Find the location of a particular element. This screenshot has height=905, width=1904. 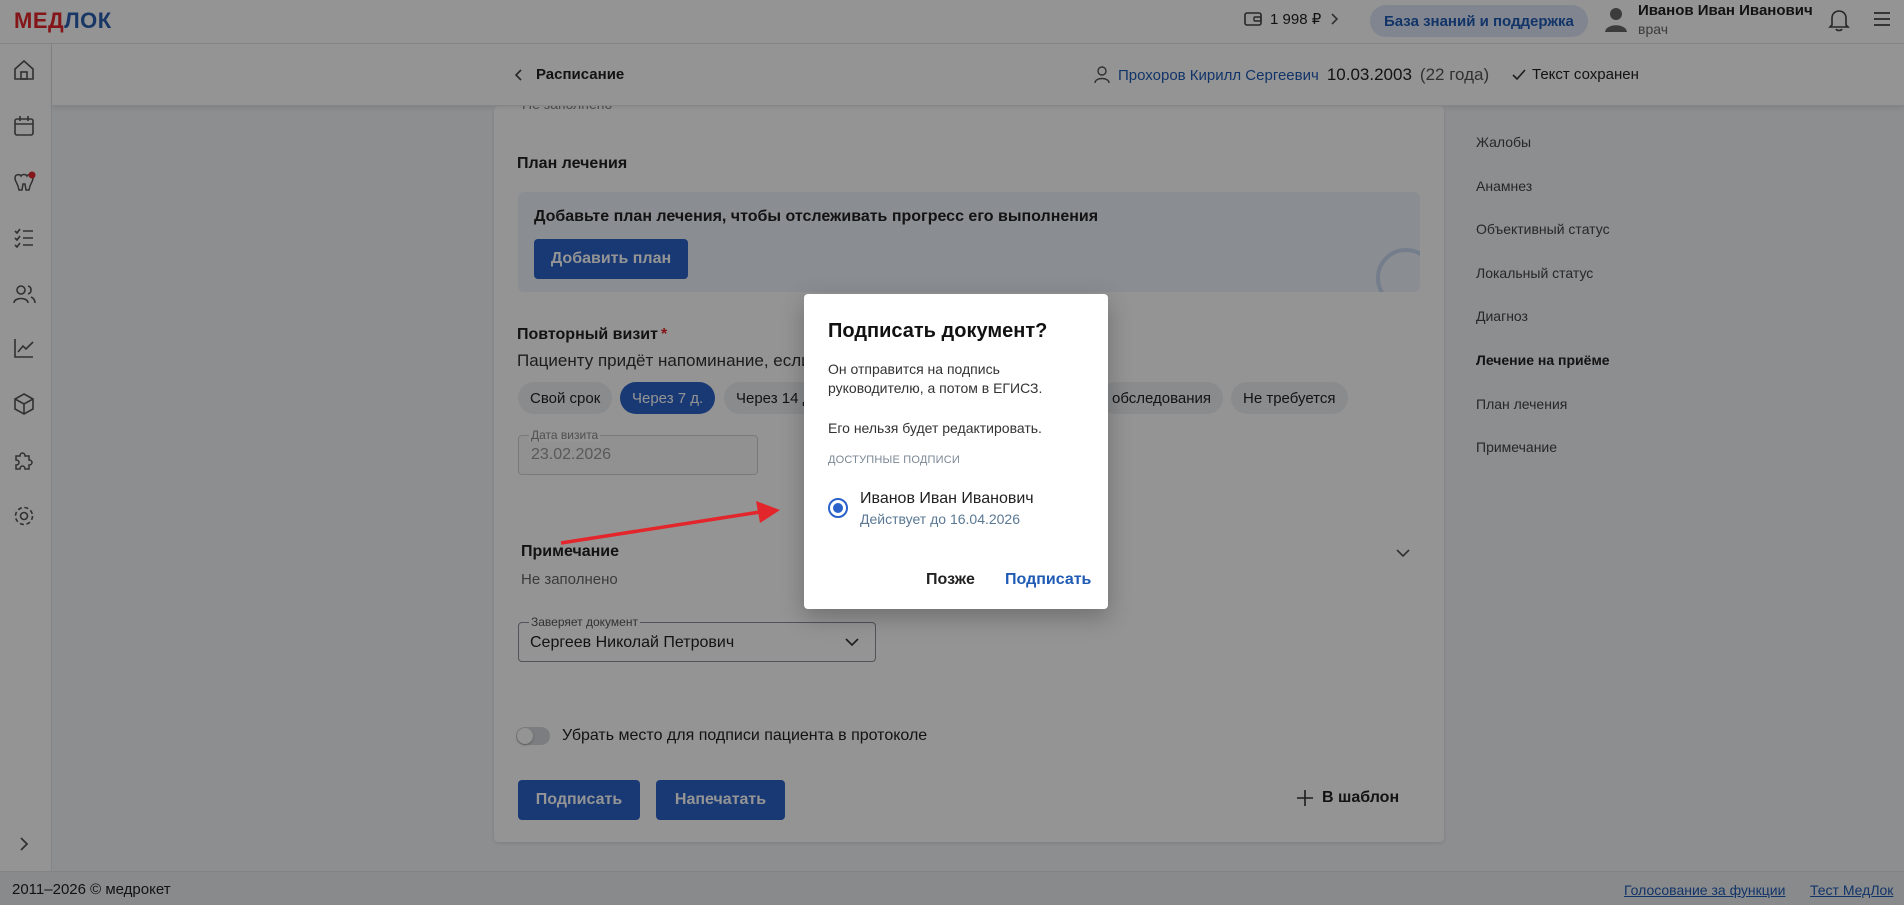

signer-validity: Действует до 16.04.2026 is located at coordinates (940, 519).